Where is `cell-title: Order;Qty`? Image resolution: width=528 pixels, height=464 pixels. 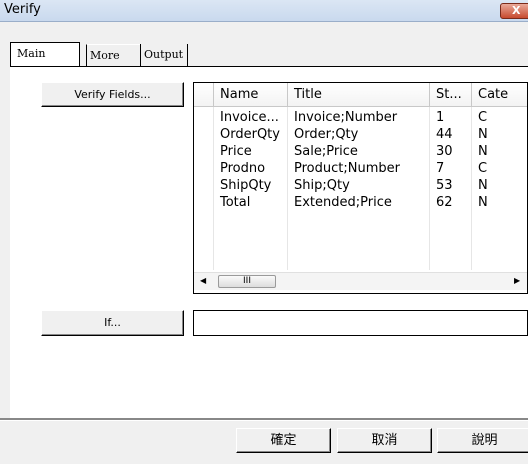 cell-title: Order;Qty is located at coordinates (326, 134).